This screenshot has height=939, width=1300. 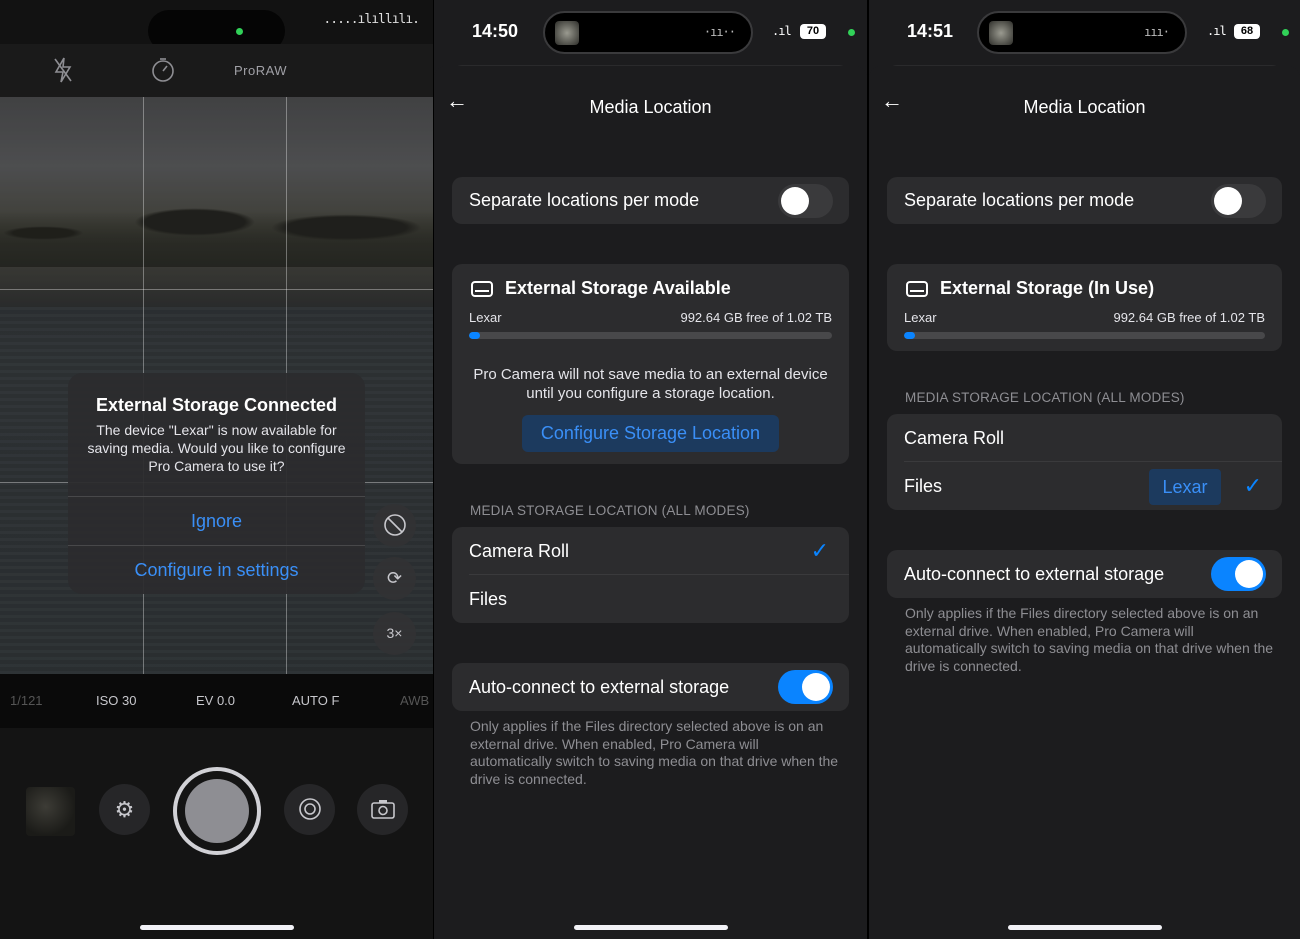 I want to click on shutter-button, so click(x=217, y=811).